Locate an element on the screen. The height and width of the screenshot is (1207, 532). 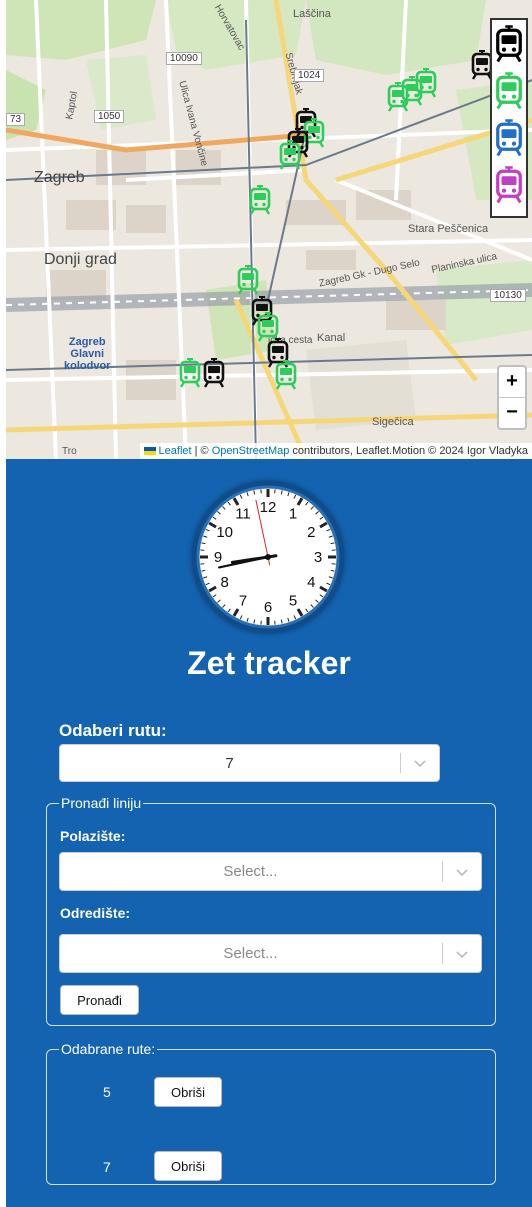
legend-item-purple is located at coordinates (509, 184).